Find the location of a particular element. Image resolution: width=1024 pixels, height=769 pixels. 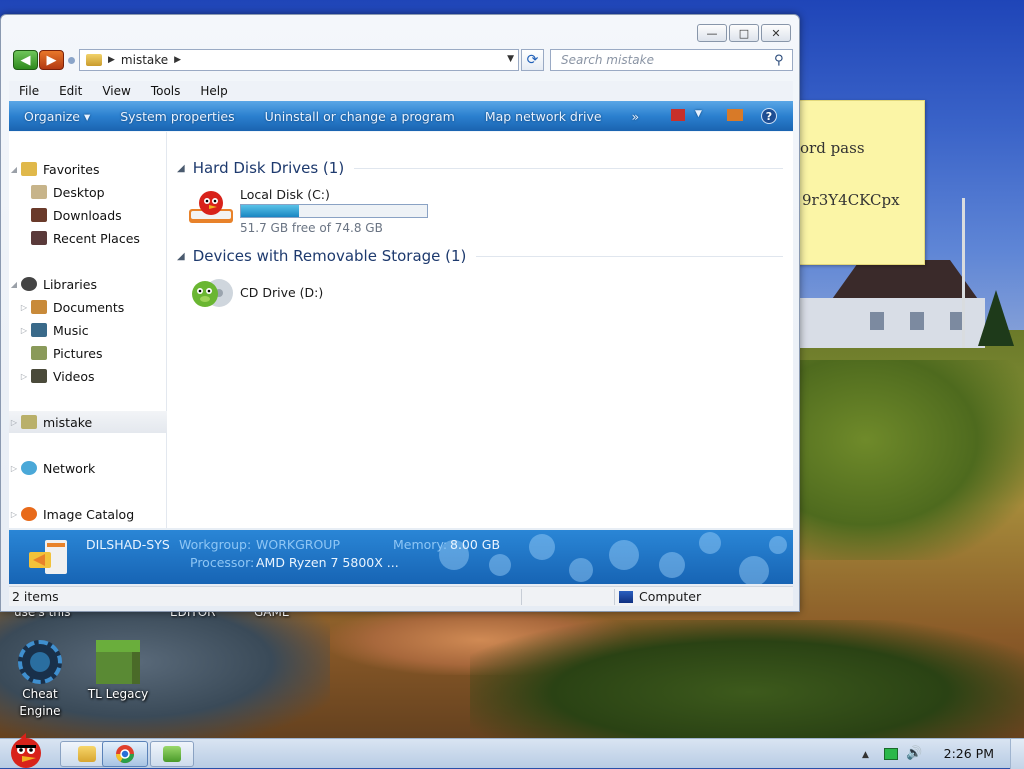

nav-item-label: Favorites is located at coordinates (71, 169).